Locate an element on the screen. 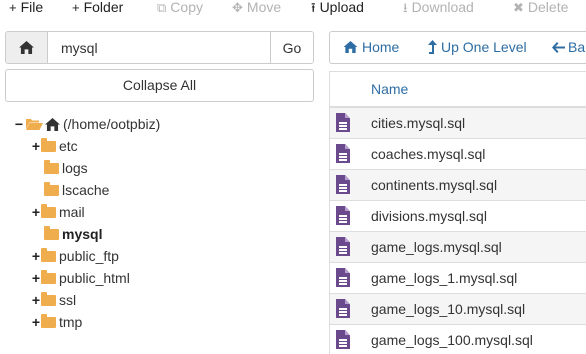  tree-item-label: tmp is located at coordinates (71, 322).